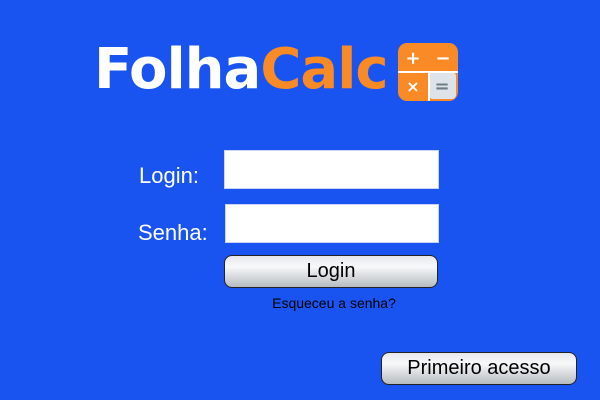 Image resolution: width=600 pixels, height=400 pixels. I want to click on first-access-button: Primeiro acesso, so click(479, 368).